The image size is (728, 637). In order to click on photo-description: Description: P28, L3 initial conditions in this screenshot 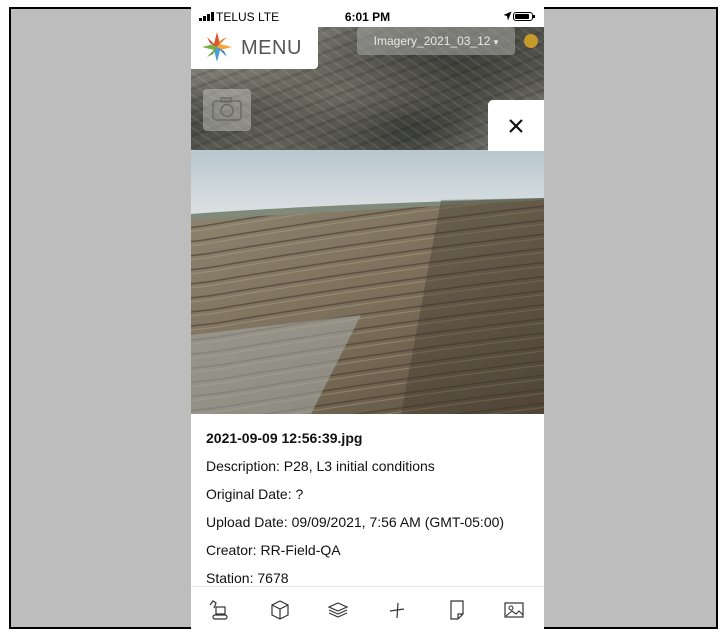, I will do `click(371, 463)`.